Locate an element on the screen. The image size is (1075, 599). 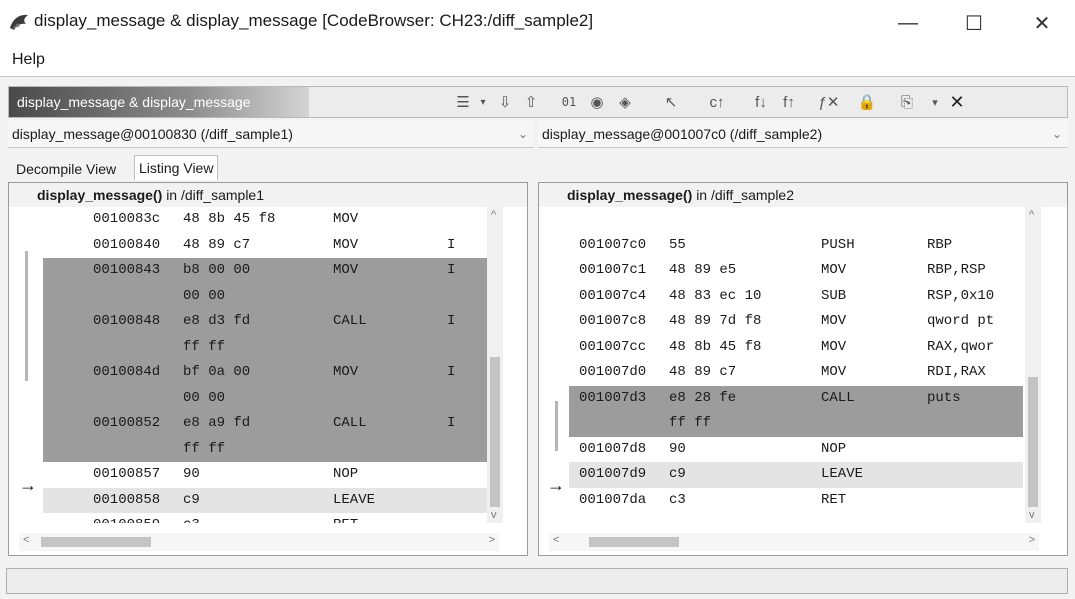
address-cell: 00100858 is located at coordinates (127, 499).